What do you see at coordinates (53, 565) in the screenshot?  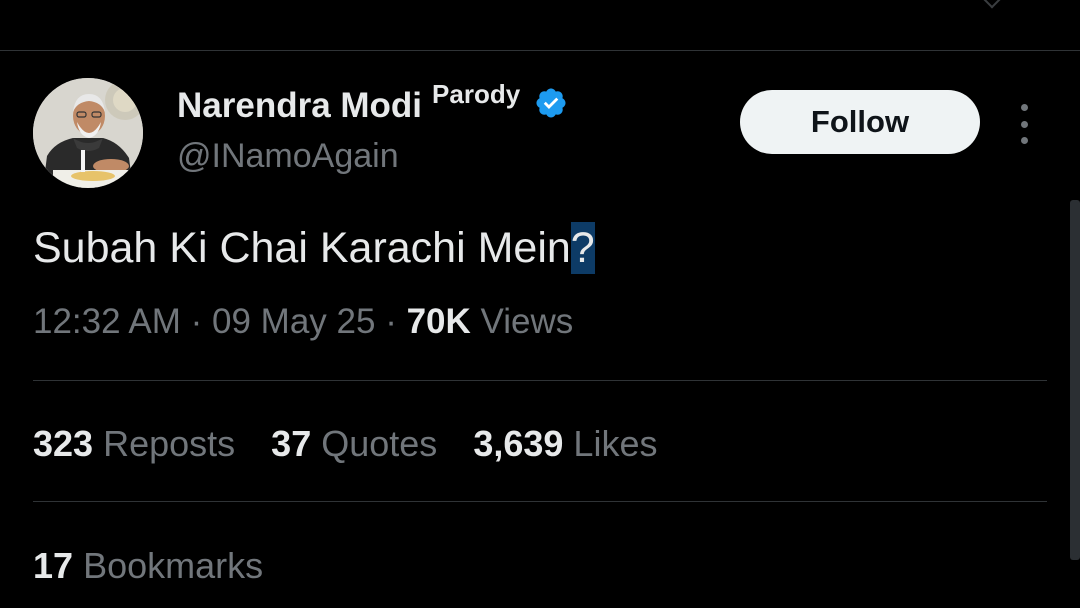 I see `bookmarks-count: 17` at bounding box center [53, 565].